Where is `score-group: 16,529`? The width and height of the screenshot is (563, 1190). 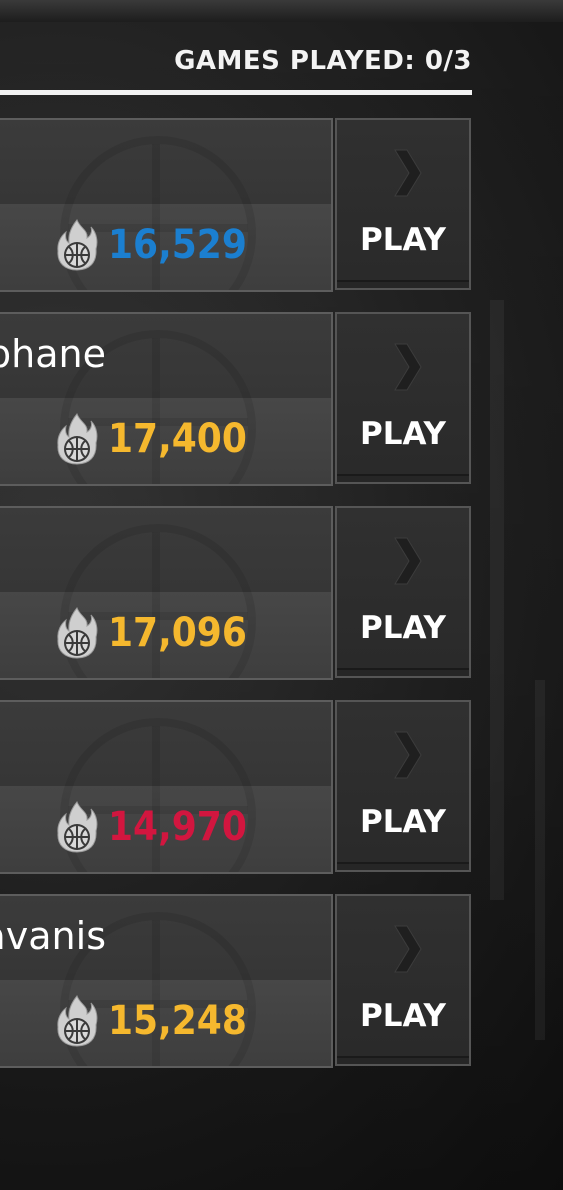 score-group: 16,529 is located at coordinates (151, 245).